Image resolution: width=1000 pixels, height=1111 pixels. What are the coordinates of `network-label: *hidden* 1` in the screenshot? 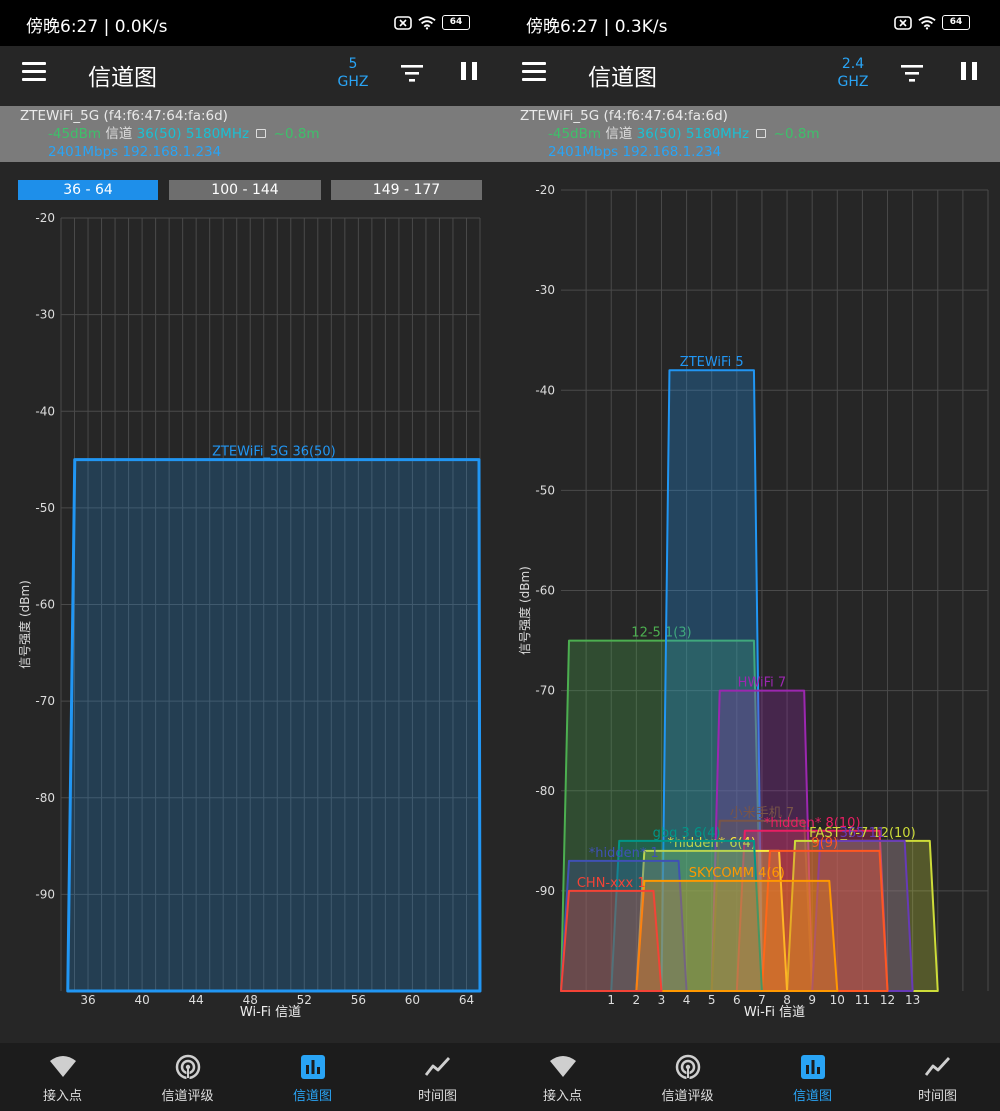 It's located at (624, 853).